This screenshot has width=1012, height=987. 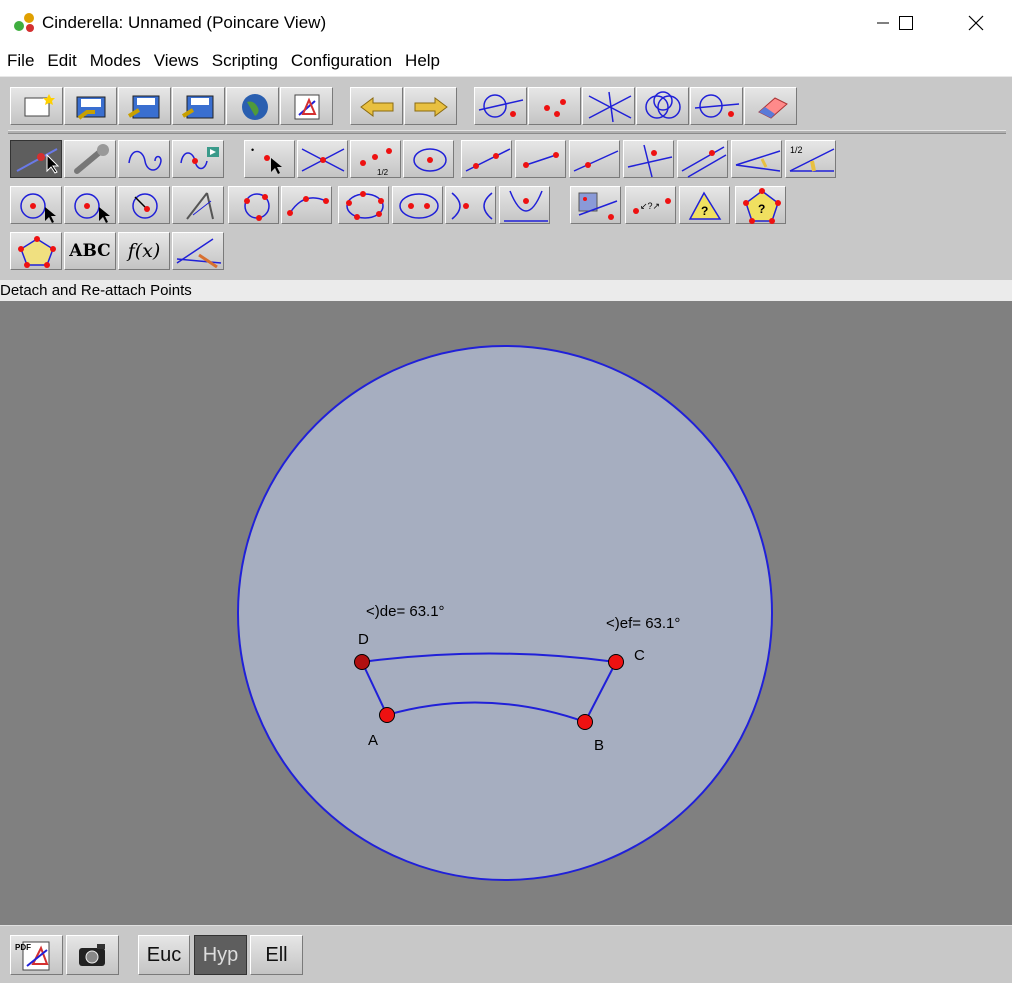 I want to click on point-c, so click(x=616, y=662).